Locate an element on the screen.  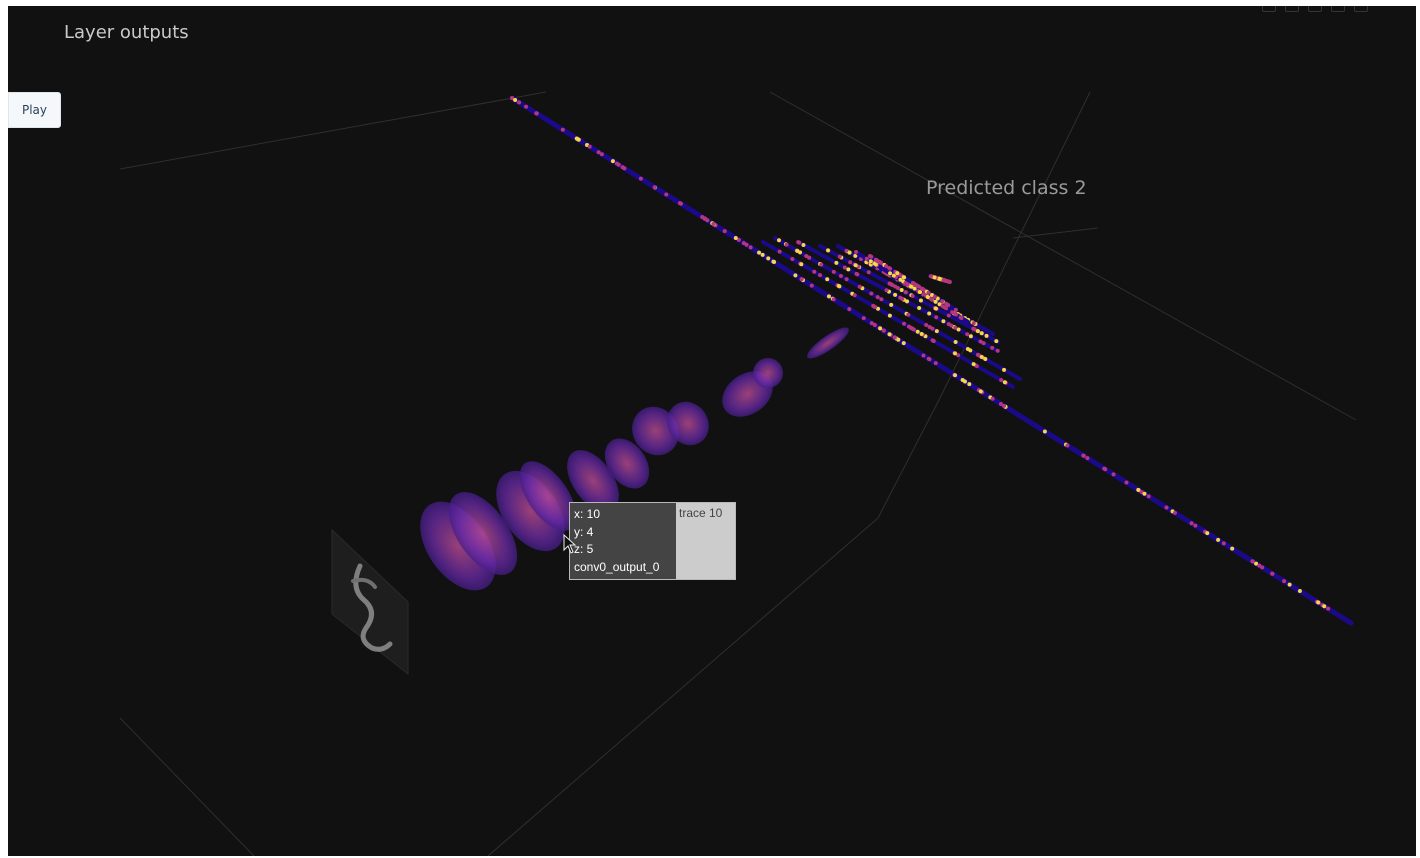
zoom-icon is located at coordinates (1292, 9).